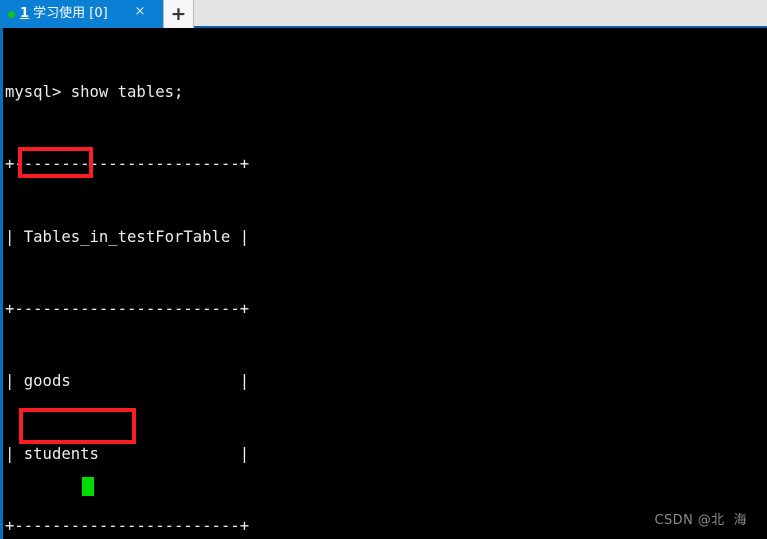 This screenshot has height=539, width=767. What do you see at coordinates (178, 14) in the screenshot?
I see `new-tab-button: +` at bounding box center [178, 14].